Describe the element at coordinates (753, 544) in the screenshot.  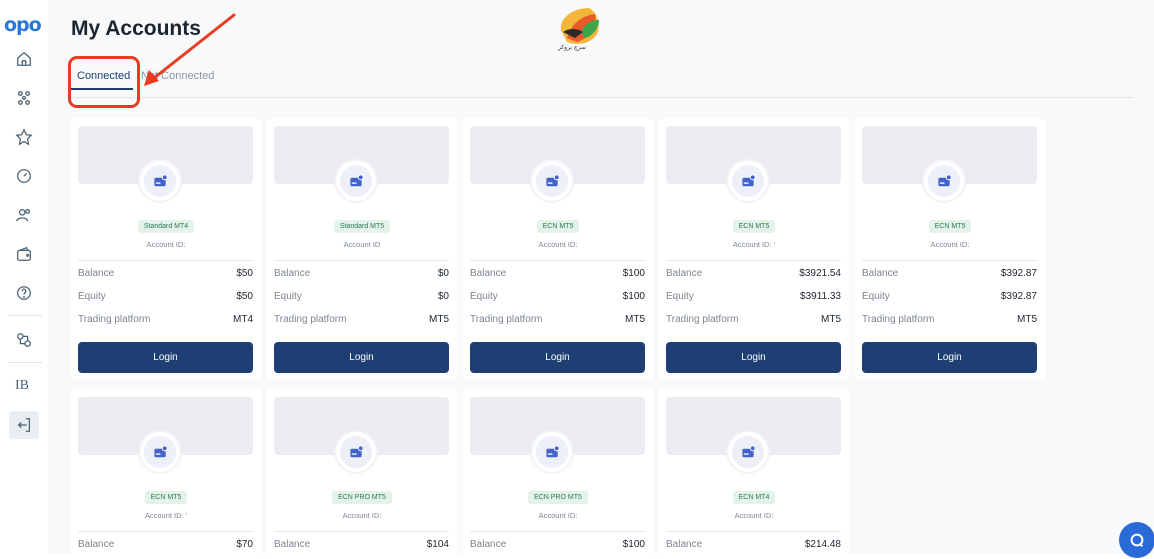
I see `balance-row: Balance $214.48` at that location.